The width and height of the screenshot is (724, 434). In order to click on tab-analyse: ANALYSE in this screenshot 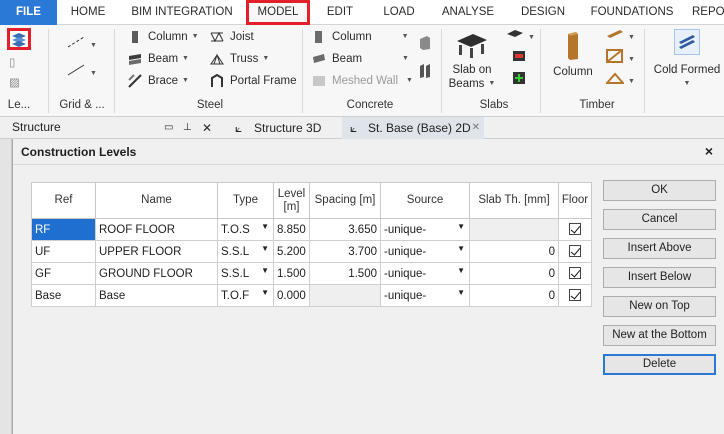, I will do `click(468, 12)`.